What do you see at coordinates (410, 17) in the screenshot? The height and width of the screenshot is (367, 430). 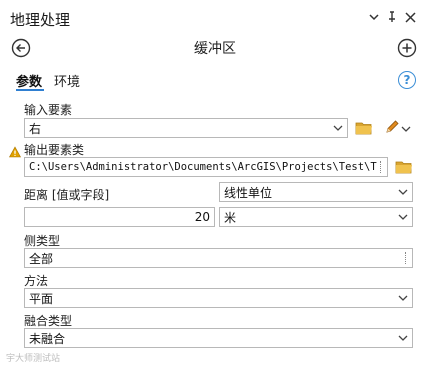 I see `close-icon` at bounding box center [410, 17].